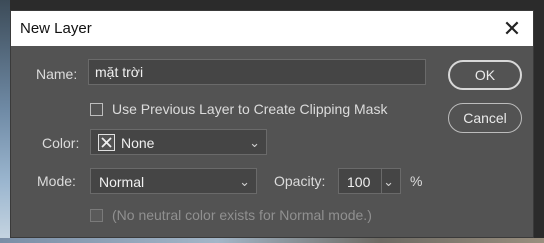 The height and width of the screenshot is (243, 544). I want to click on opacity-input: 100 ⌄, so click(369, 181).